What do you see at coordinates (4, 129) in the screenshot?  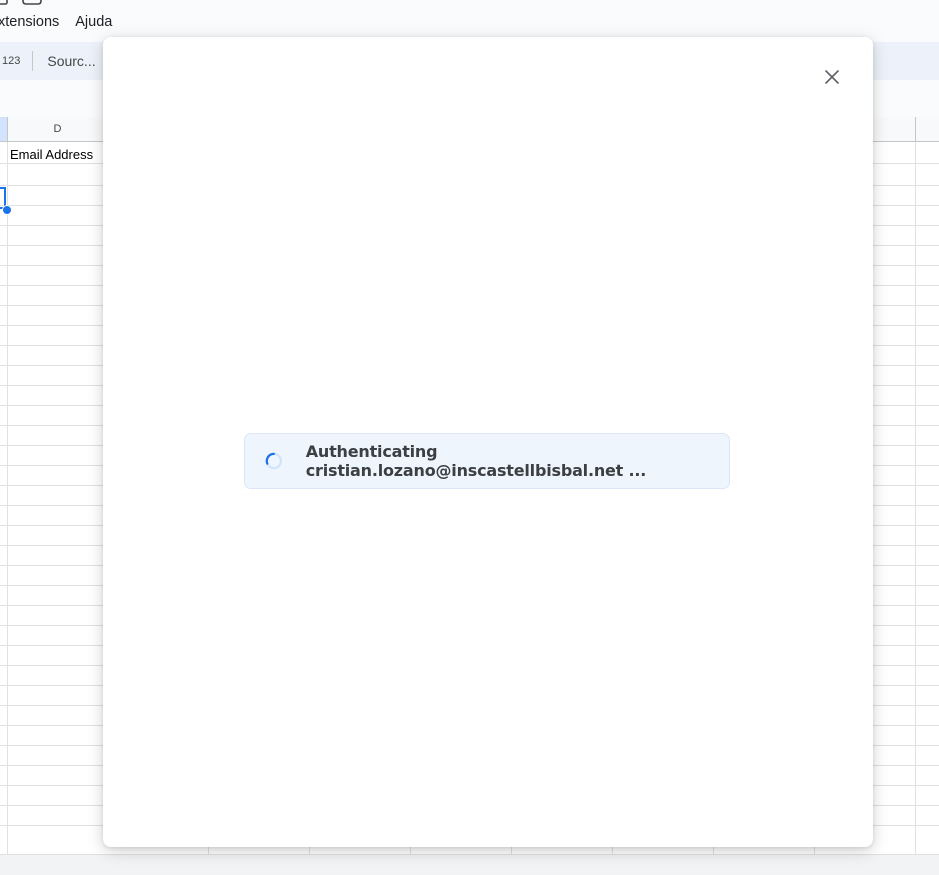 I see `column-header-selected` at bounding box center [4, 129].